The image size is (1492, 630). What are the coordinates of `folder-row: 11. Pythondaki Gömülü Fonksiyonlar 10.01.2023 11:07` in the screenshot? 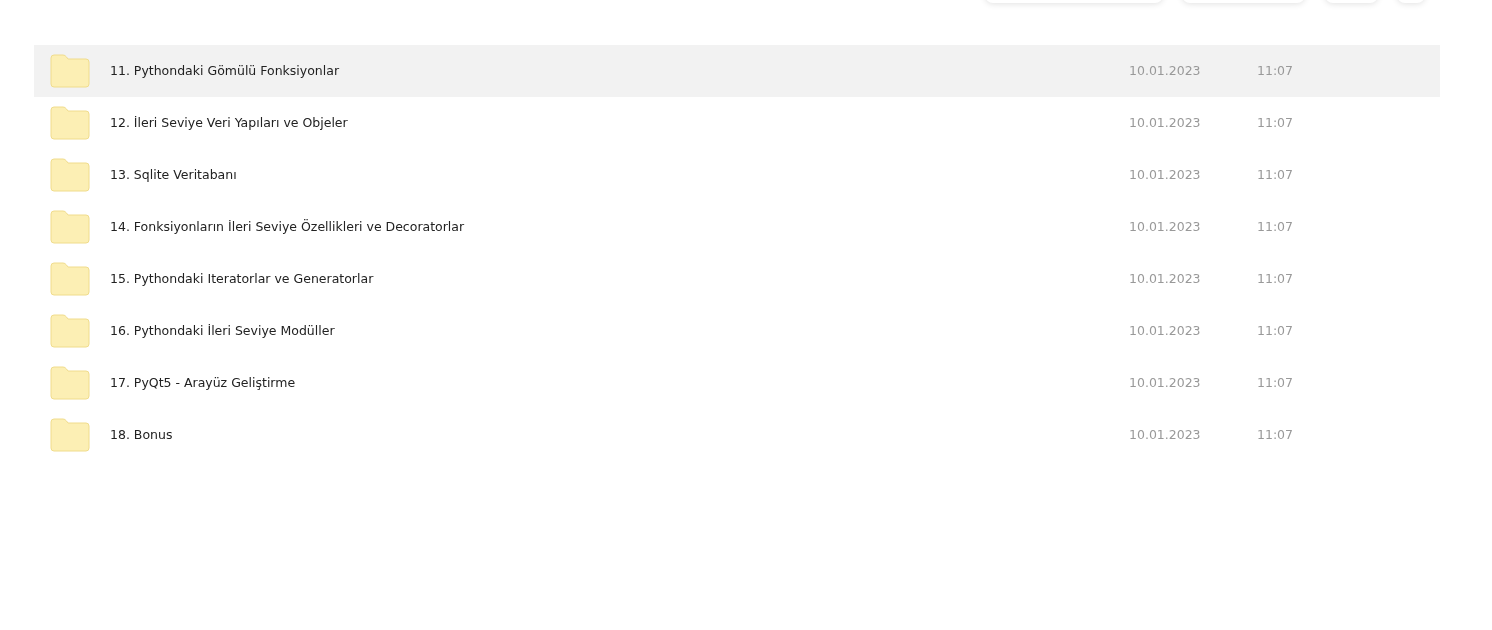 It's located at (737, 71).